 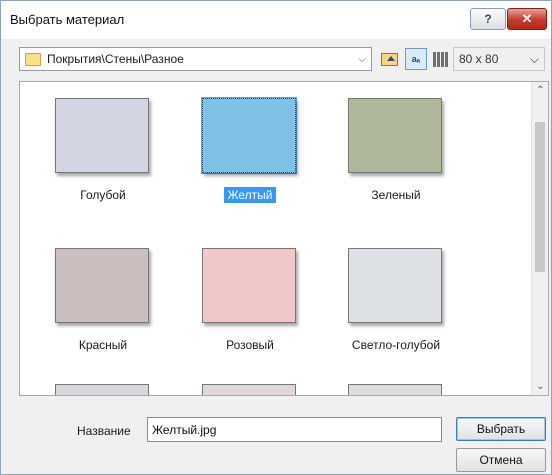 What do you see at coordinates (396, 195) in the screenshot?
I see `material-label: Зеленый` at bounding box center [396, 195].